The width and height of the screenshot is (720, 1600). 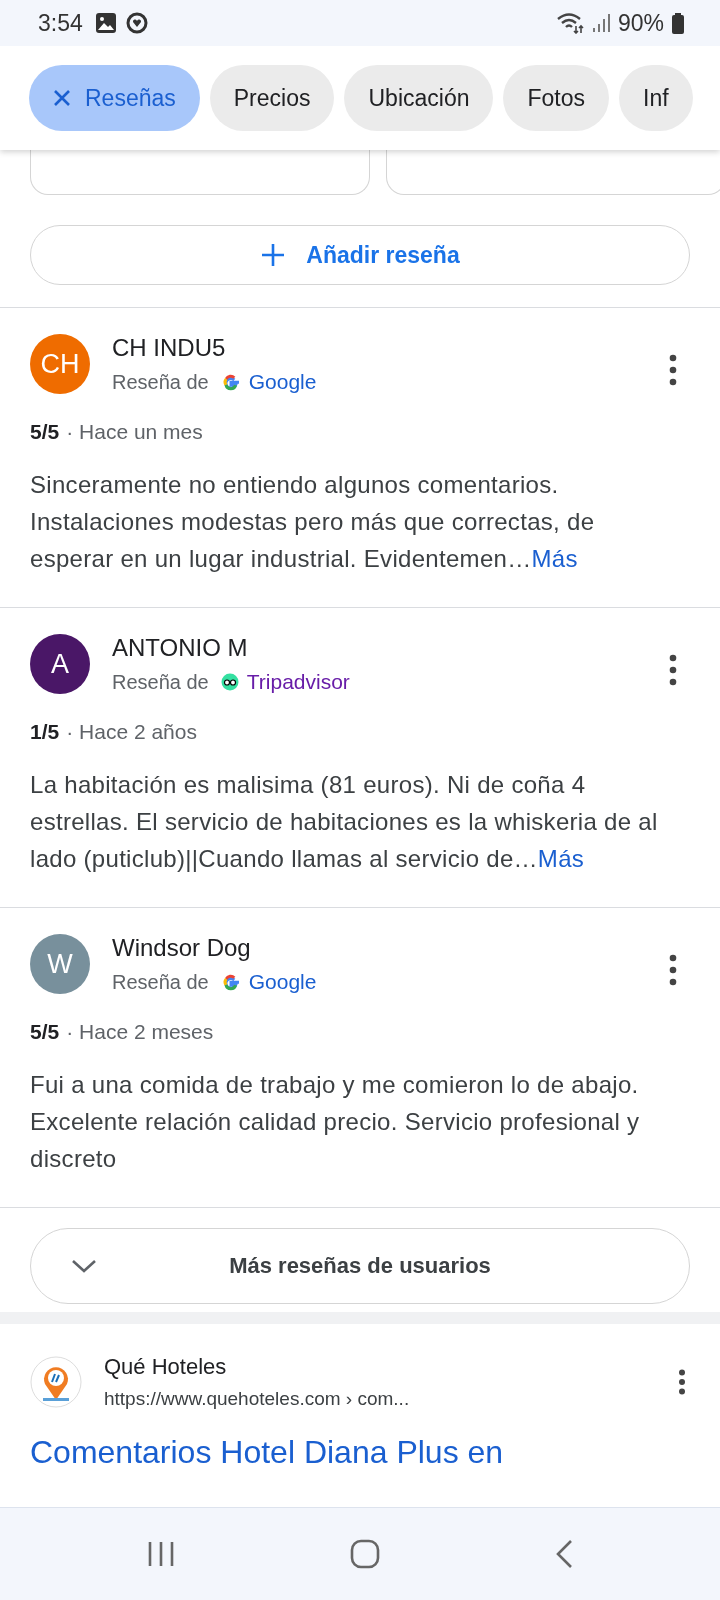 I want to click on recent-apps-icon, so click(x=161, y=1554).